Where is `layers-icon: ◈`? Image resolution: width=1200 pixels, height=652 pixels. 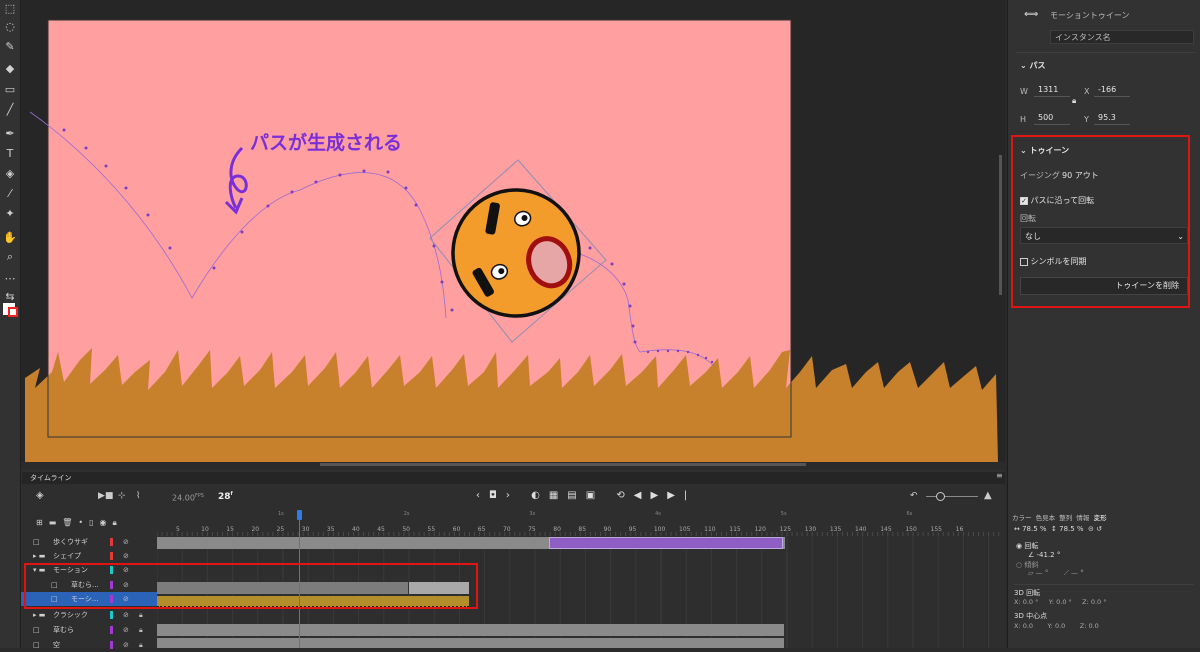 layers-icon: ◈ is located at coordinates (40, 495).